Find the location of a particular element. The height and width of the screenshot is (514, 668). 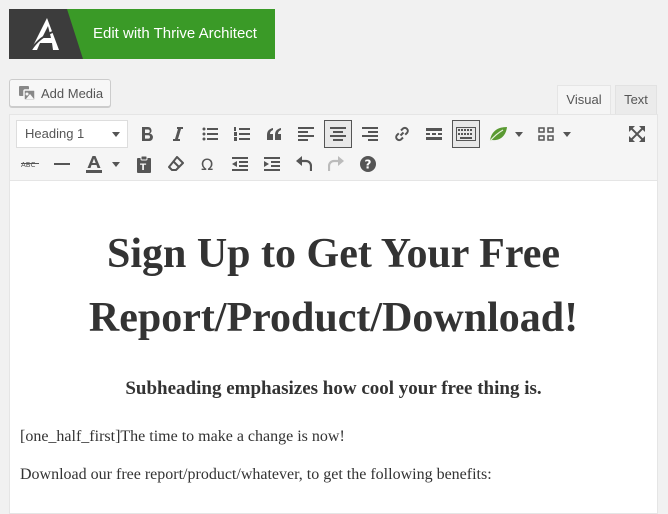

redo-button is located at coordinates (336, 164).